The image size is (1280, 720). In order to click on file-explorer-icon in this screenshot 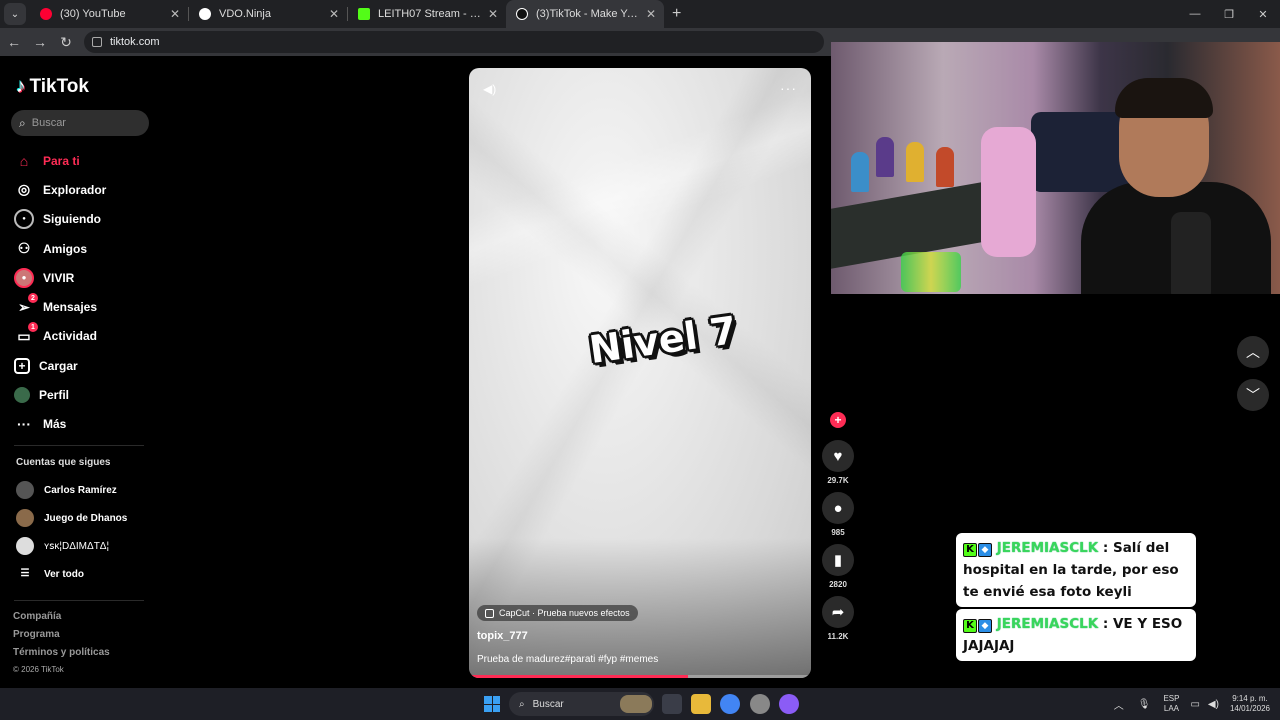, I will do `click(701, 704)`.